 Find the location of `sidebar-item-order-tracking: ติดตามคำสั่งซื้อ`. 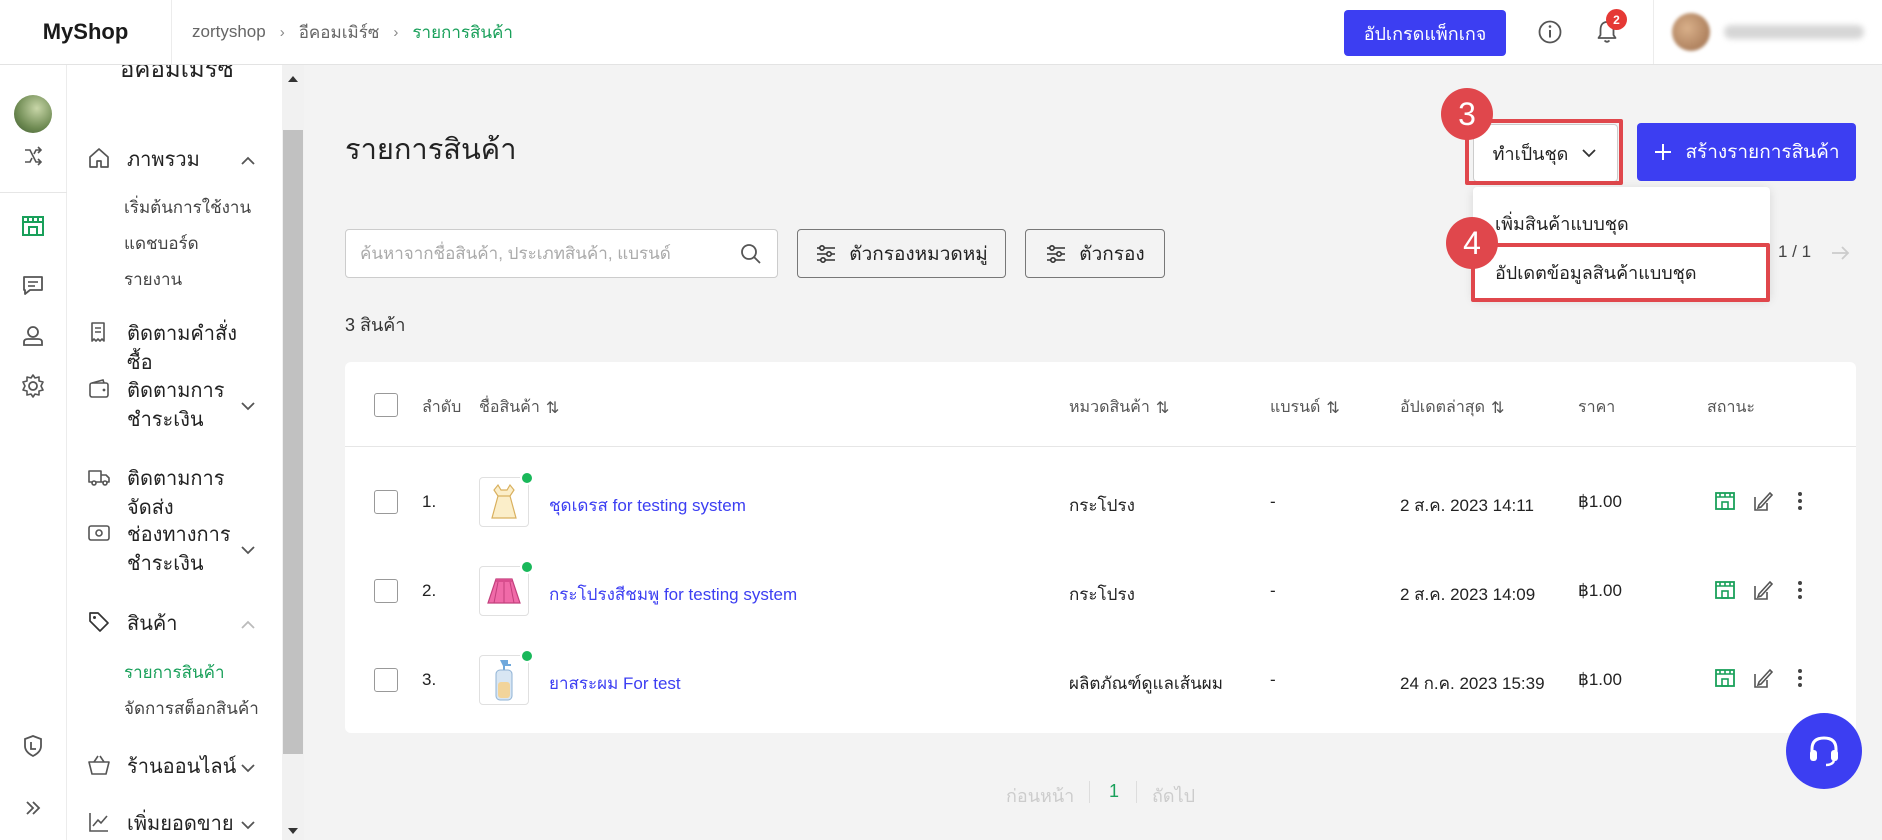

sidebar-item-order-tracking: ติดตามคำสั่งซื้อ is located at coordinates (174, 349).